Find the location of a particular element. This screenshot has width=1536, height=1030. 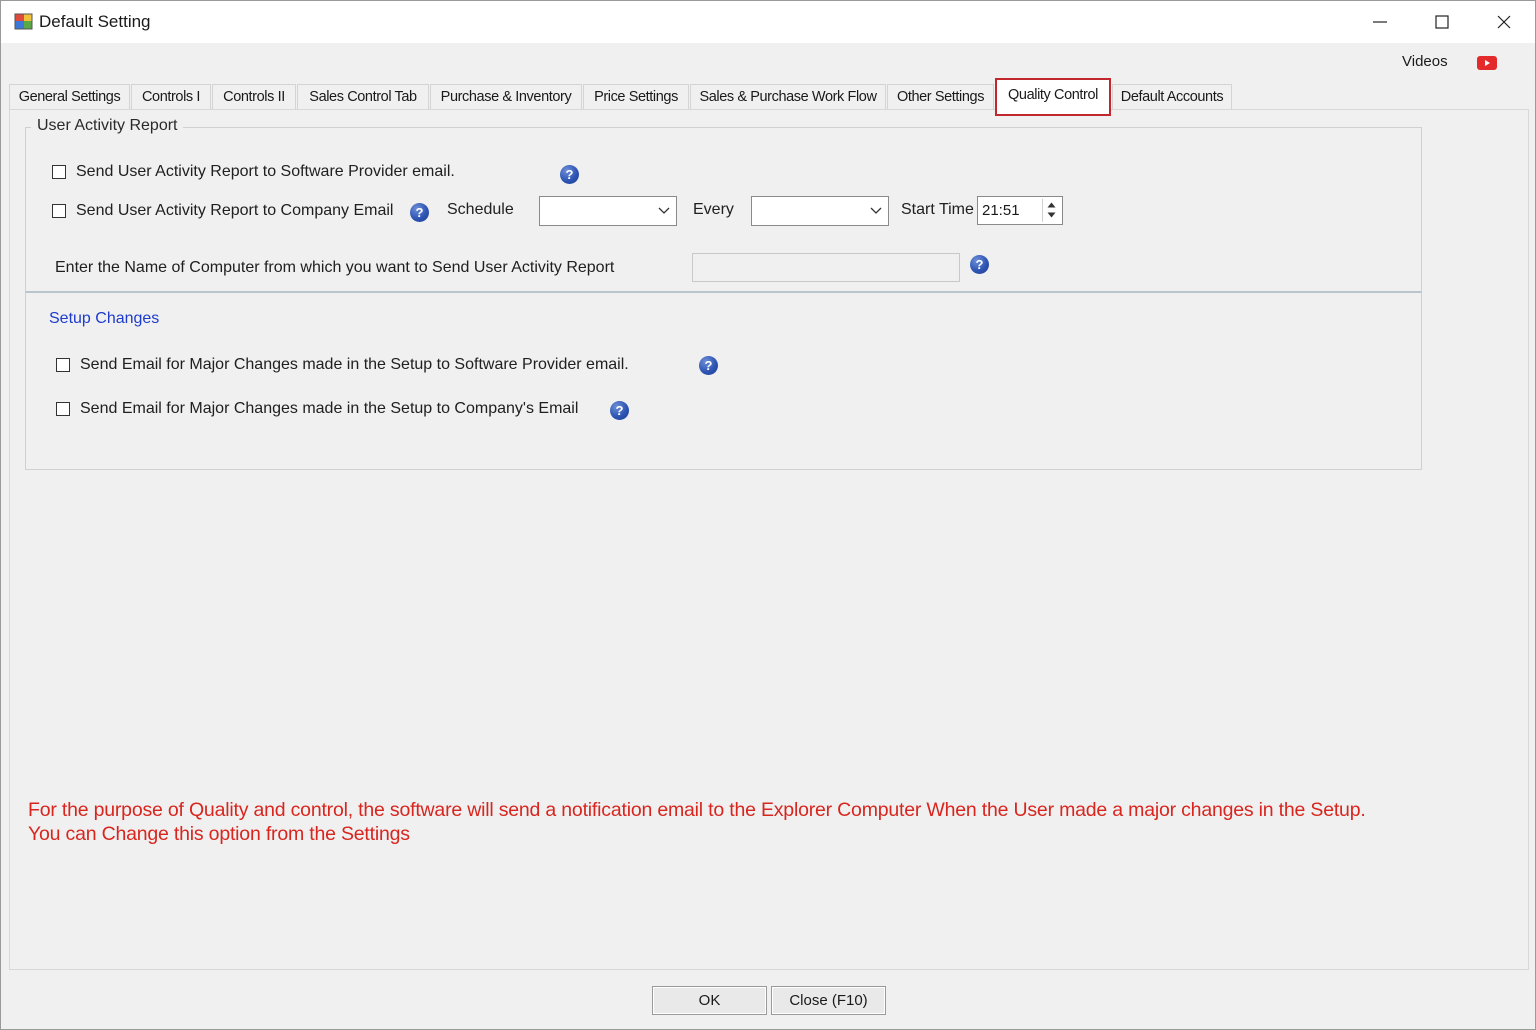

close-icon is located at coordinates (1504, 22).